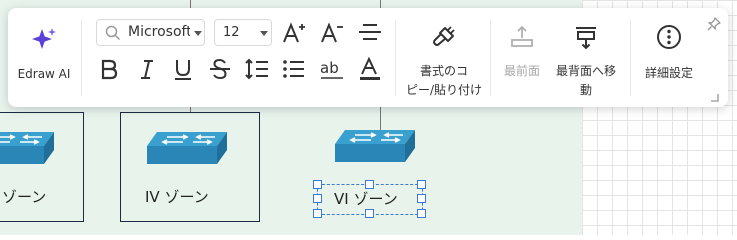 The height and width of the screenshot is (240, 737). I want to click on format-painter-label: 書式のコ ピー/貼り付け, so click(444, 80).